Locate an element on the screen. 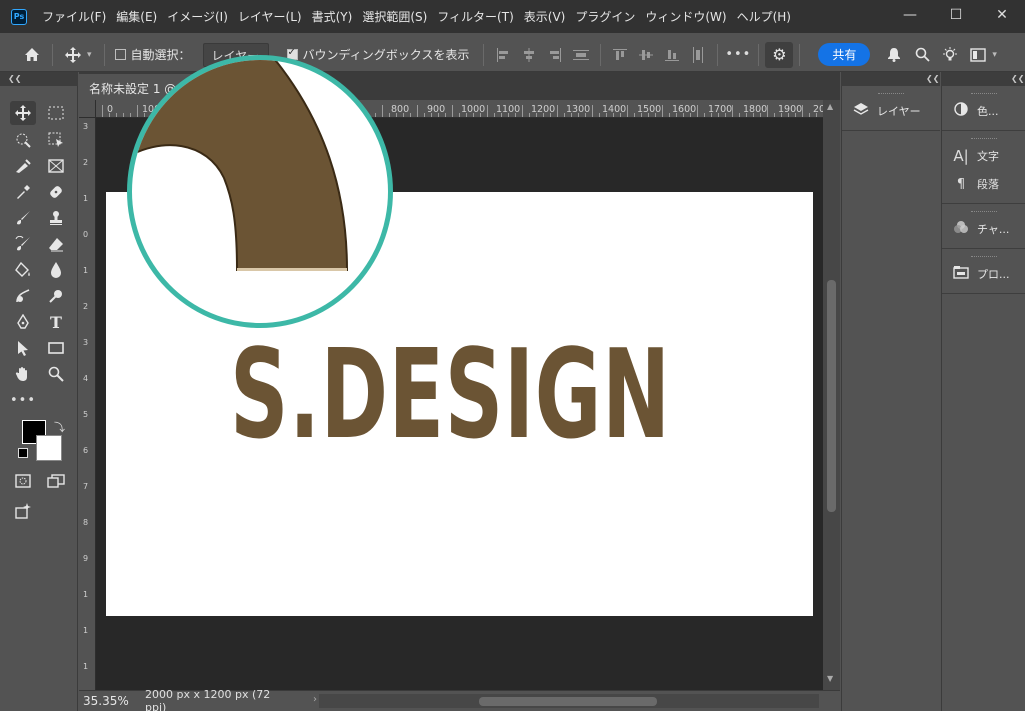 The height and width of the screenshot is (711, 1025). frame-tool is located at coordinates (56, 166).